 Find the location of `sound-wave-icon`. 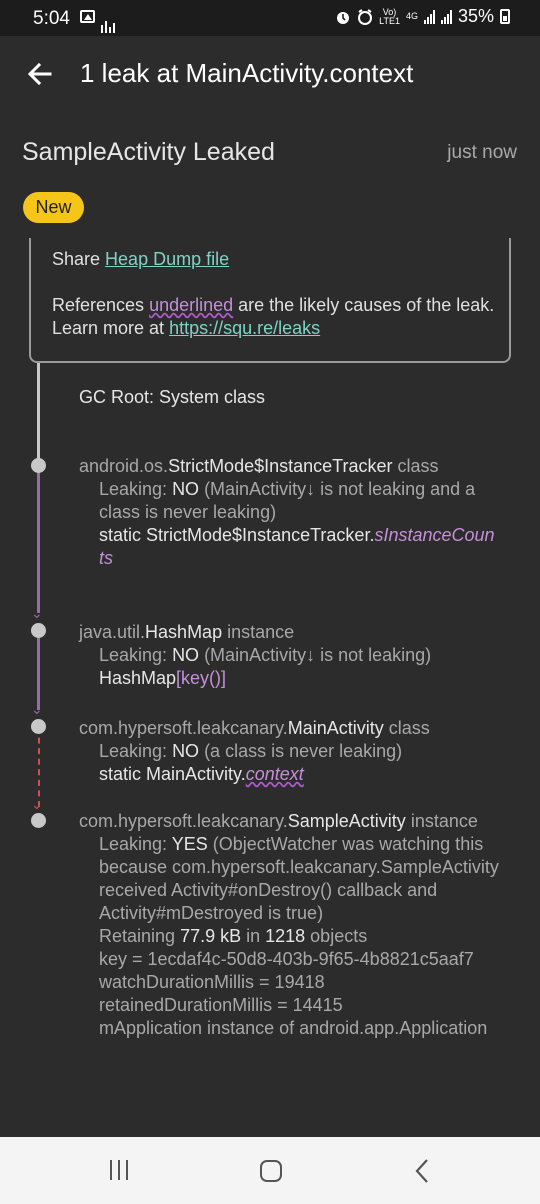

sound-wave-icon is located at coordinates (109, 22).